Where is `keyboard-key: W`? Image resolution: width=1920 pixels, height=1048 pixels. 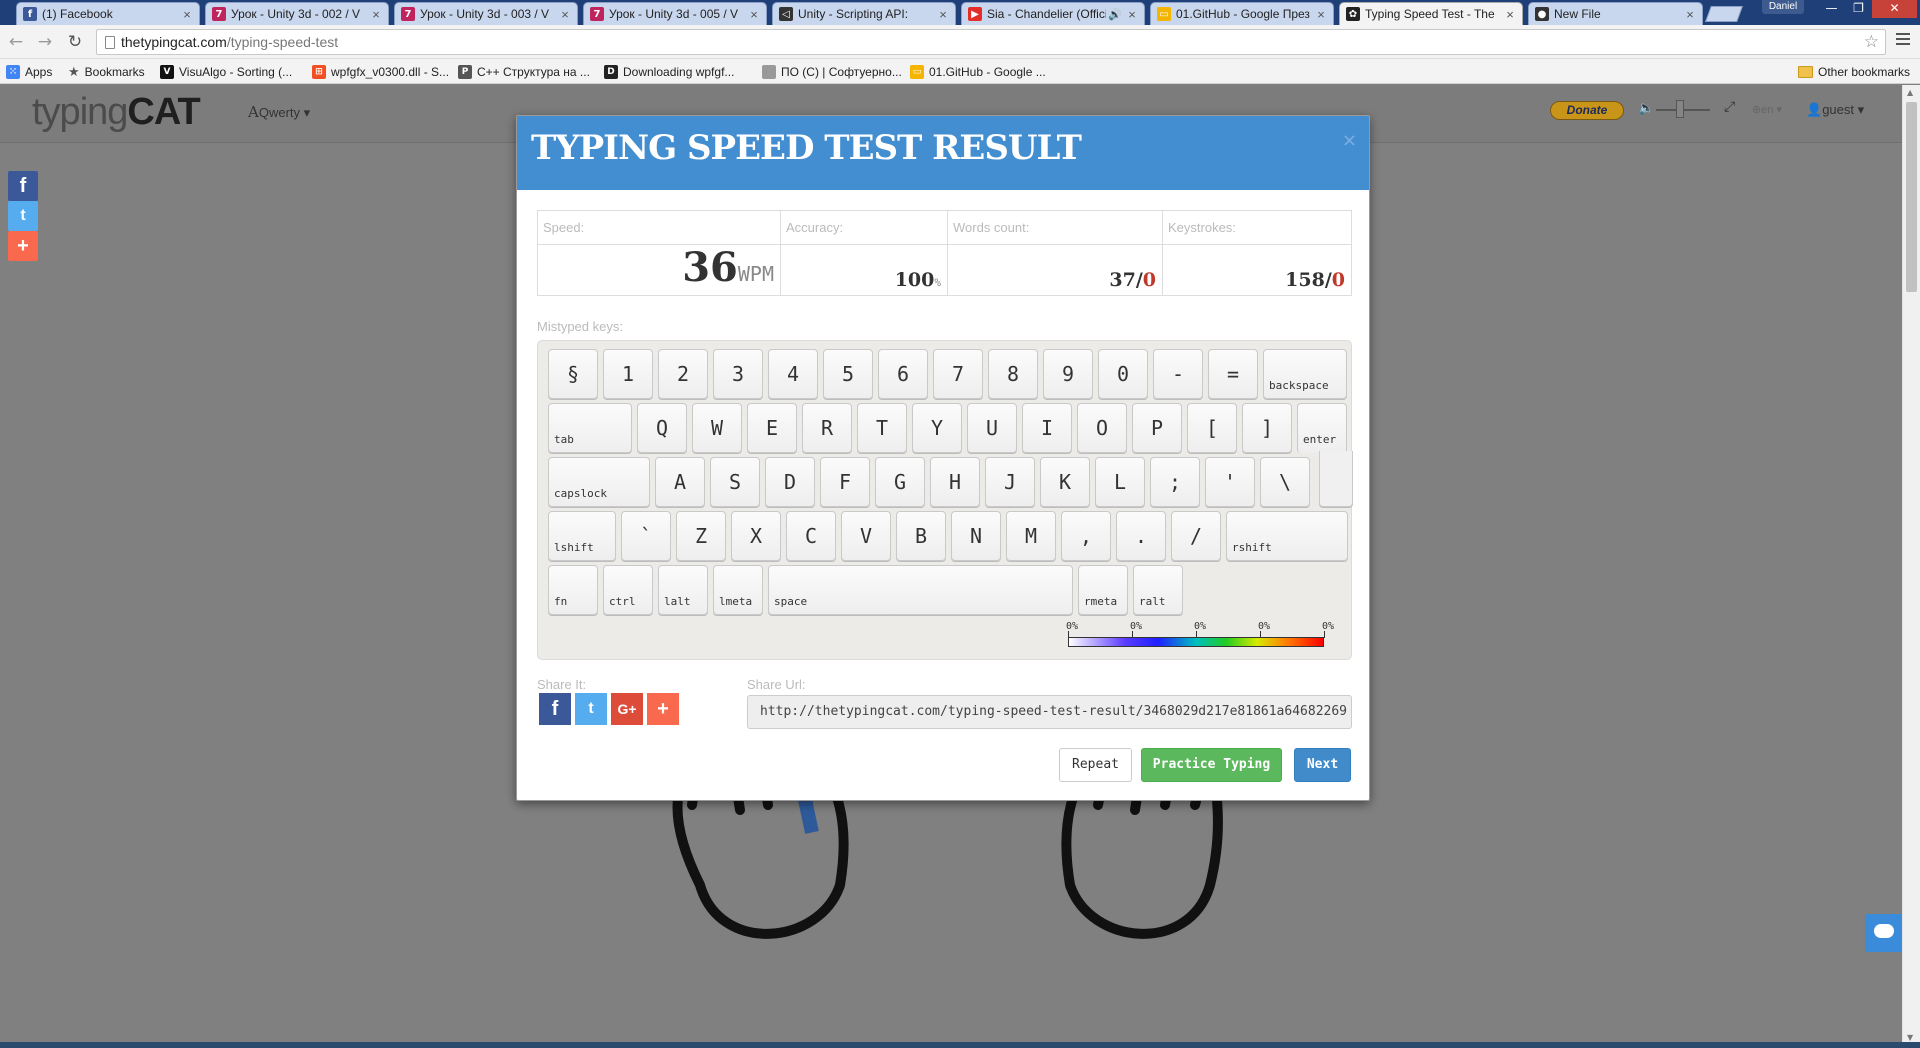 keyboard-key: W is located at coordinates (717, 428).